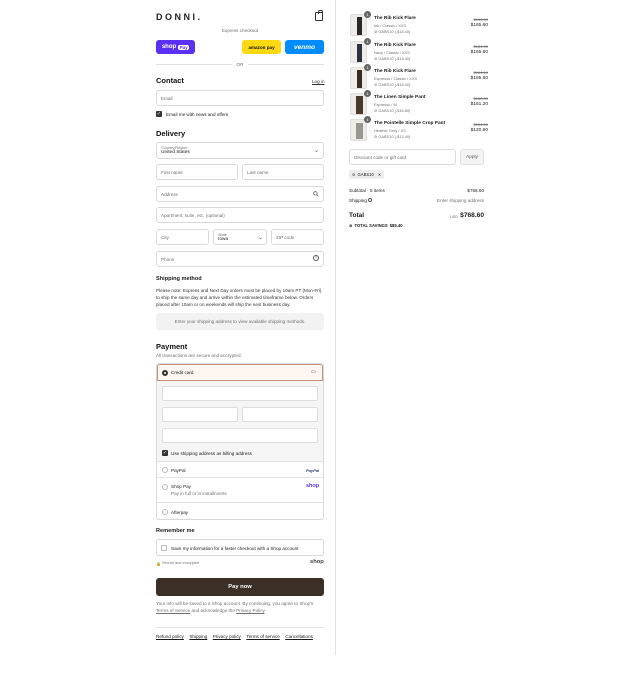 This screenshot has width=640, height=681. What do you see at coordinates (175, 531) in the screenshot?
I see `remember-me-title: Remember me` at bounding box center [175, 531].